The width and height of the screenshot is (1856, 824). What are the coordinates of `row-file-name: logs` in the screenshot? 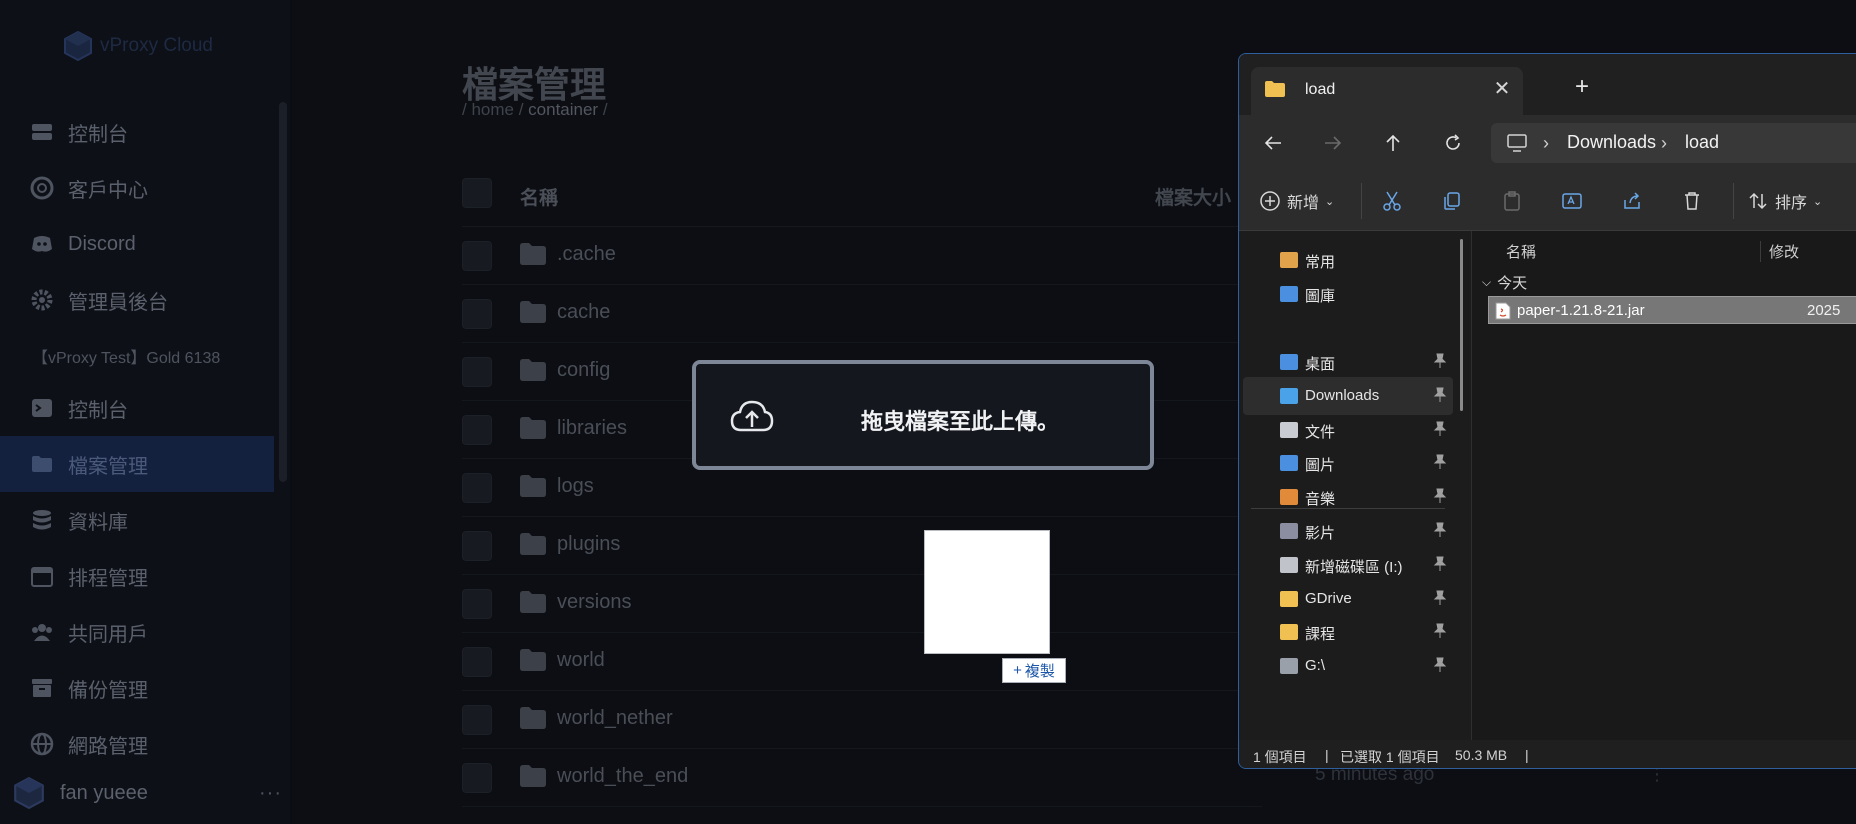 It's located at (575, 486).